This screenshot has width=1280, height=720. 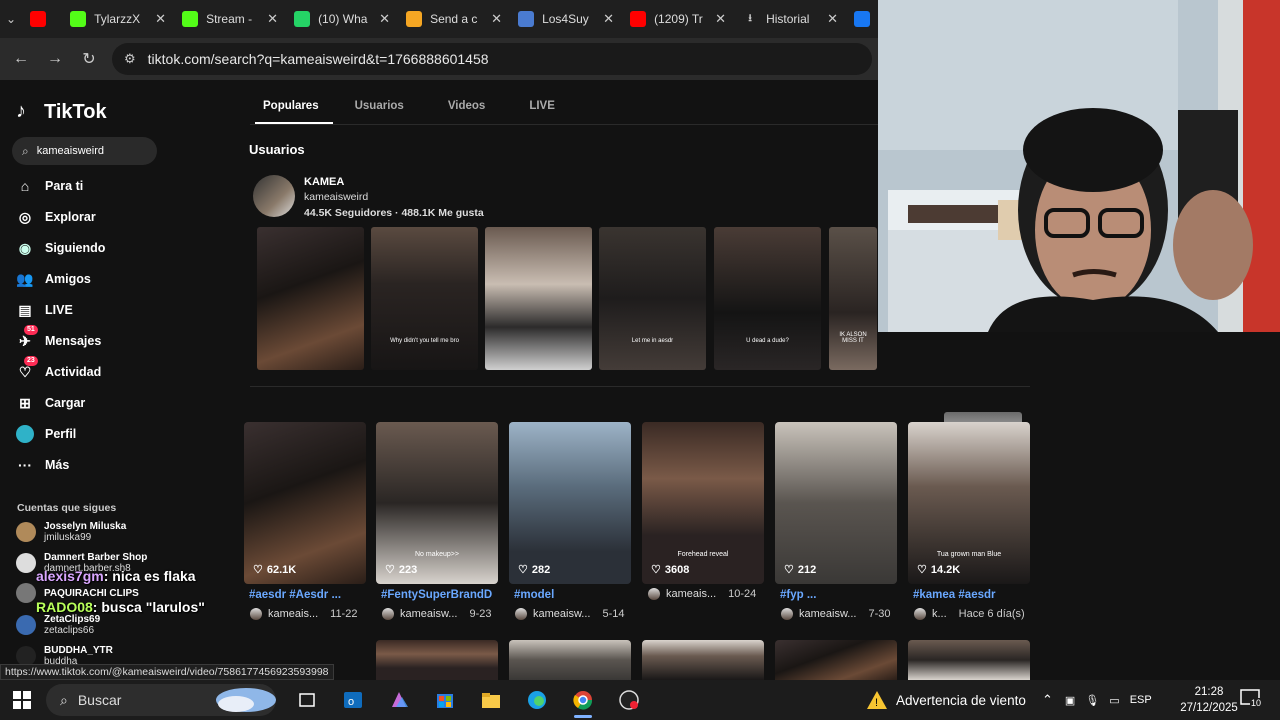 What do you see at coordinates (379, 112) in the screenshot?
I see `tab-usuarios: Usuarios` at bounding box center [379, 112].